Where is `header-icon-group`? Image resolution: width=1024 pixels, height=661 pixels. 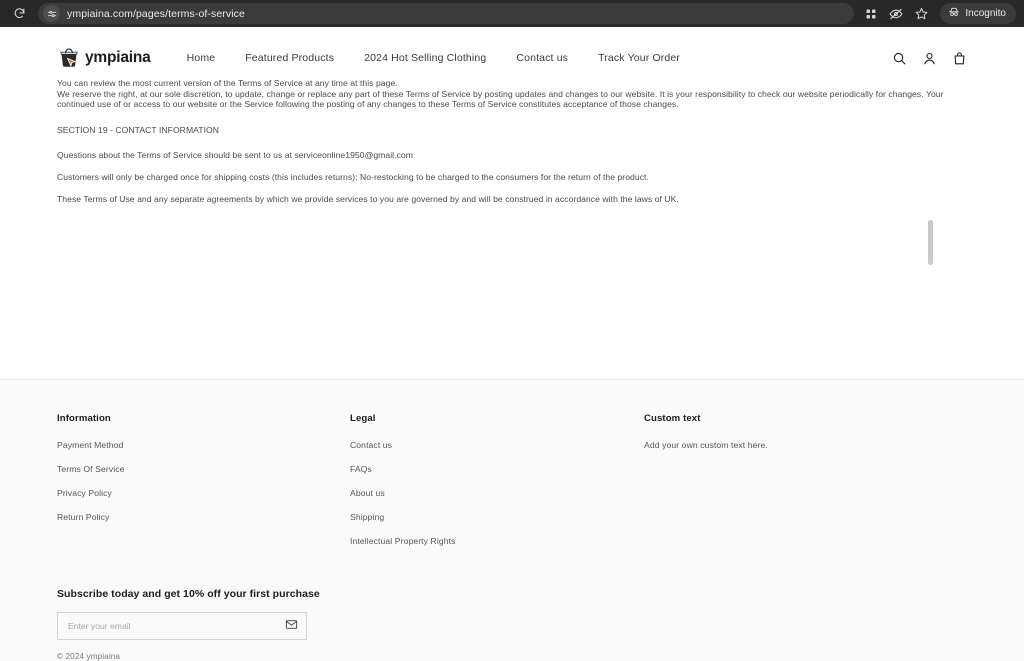 header-icon-group is located at coordinates (929, 58).